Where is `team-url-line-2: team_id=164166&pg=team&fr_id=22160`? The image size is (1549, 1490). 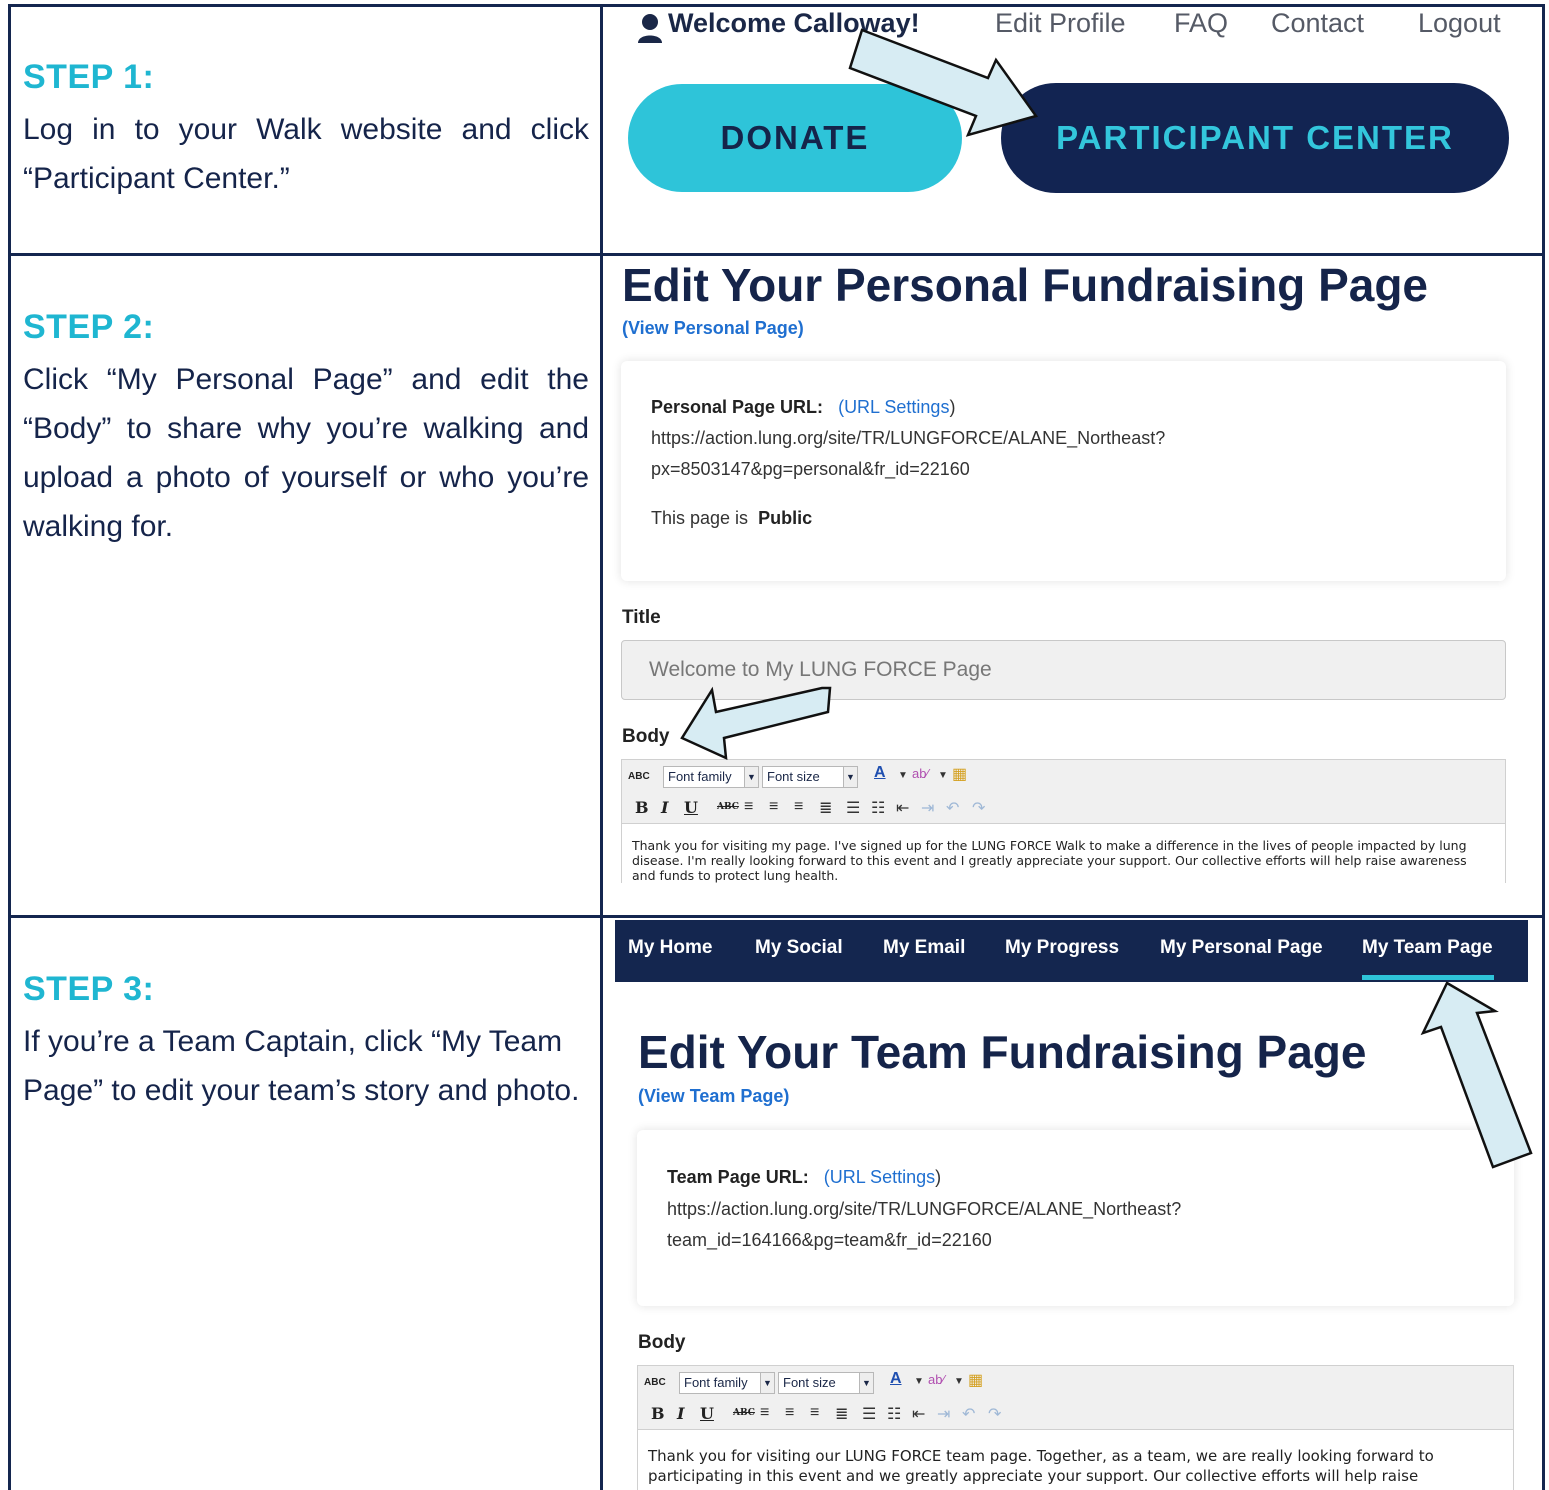 team-url-line-2: team_id=164166&pg=team&fr_id=22160 is located at coordinates (829, 1240).